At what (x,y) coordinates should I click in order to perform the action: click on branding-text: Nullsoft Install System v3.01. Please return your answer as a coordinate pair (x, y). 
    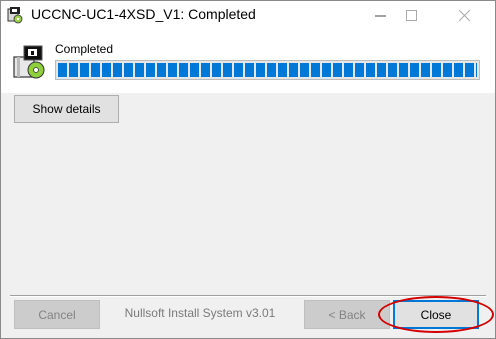
    Looking at the image, I should click on (200, 313).